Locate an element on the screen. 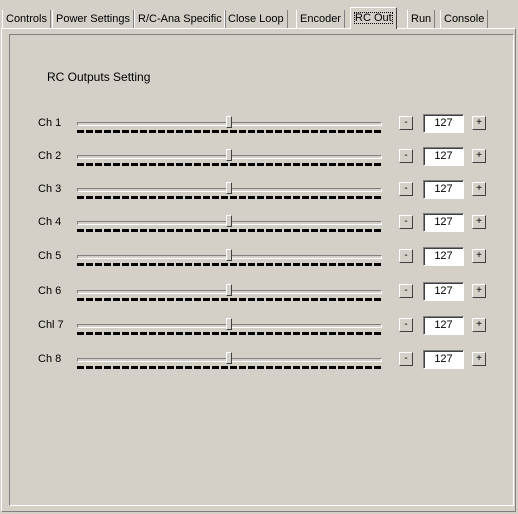 The height and width of the screenshot is (514, 518). section-title: RC Outputs Setting is located at coordinates (99, 77).